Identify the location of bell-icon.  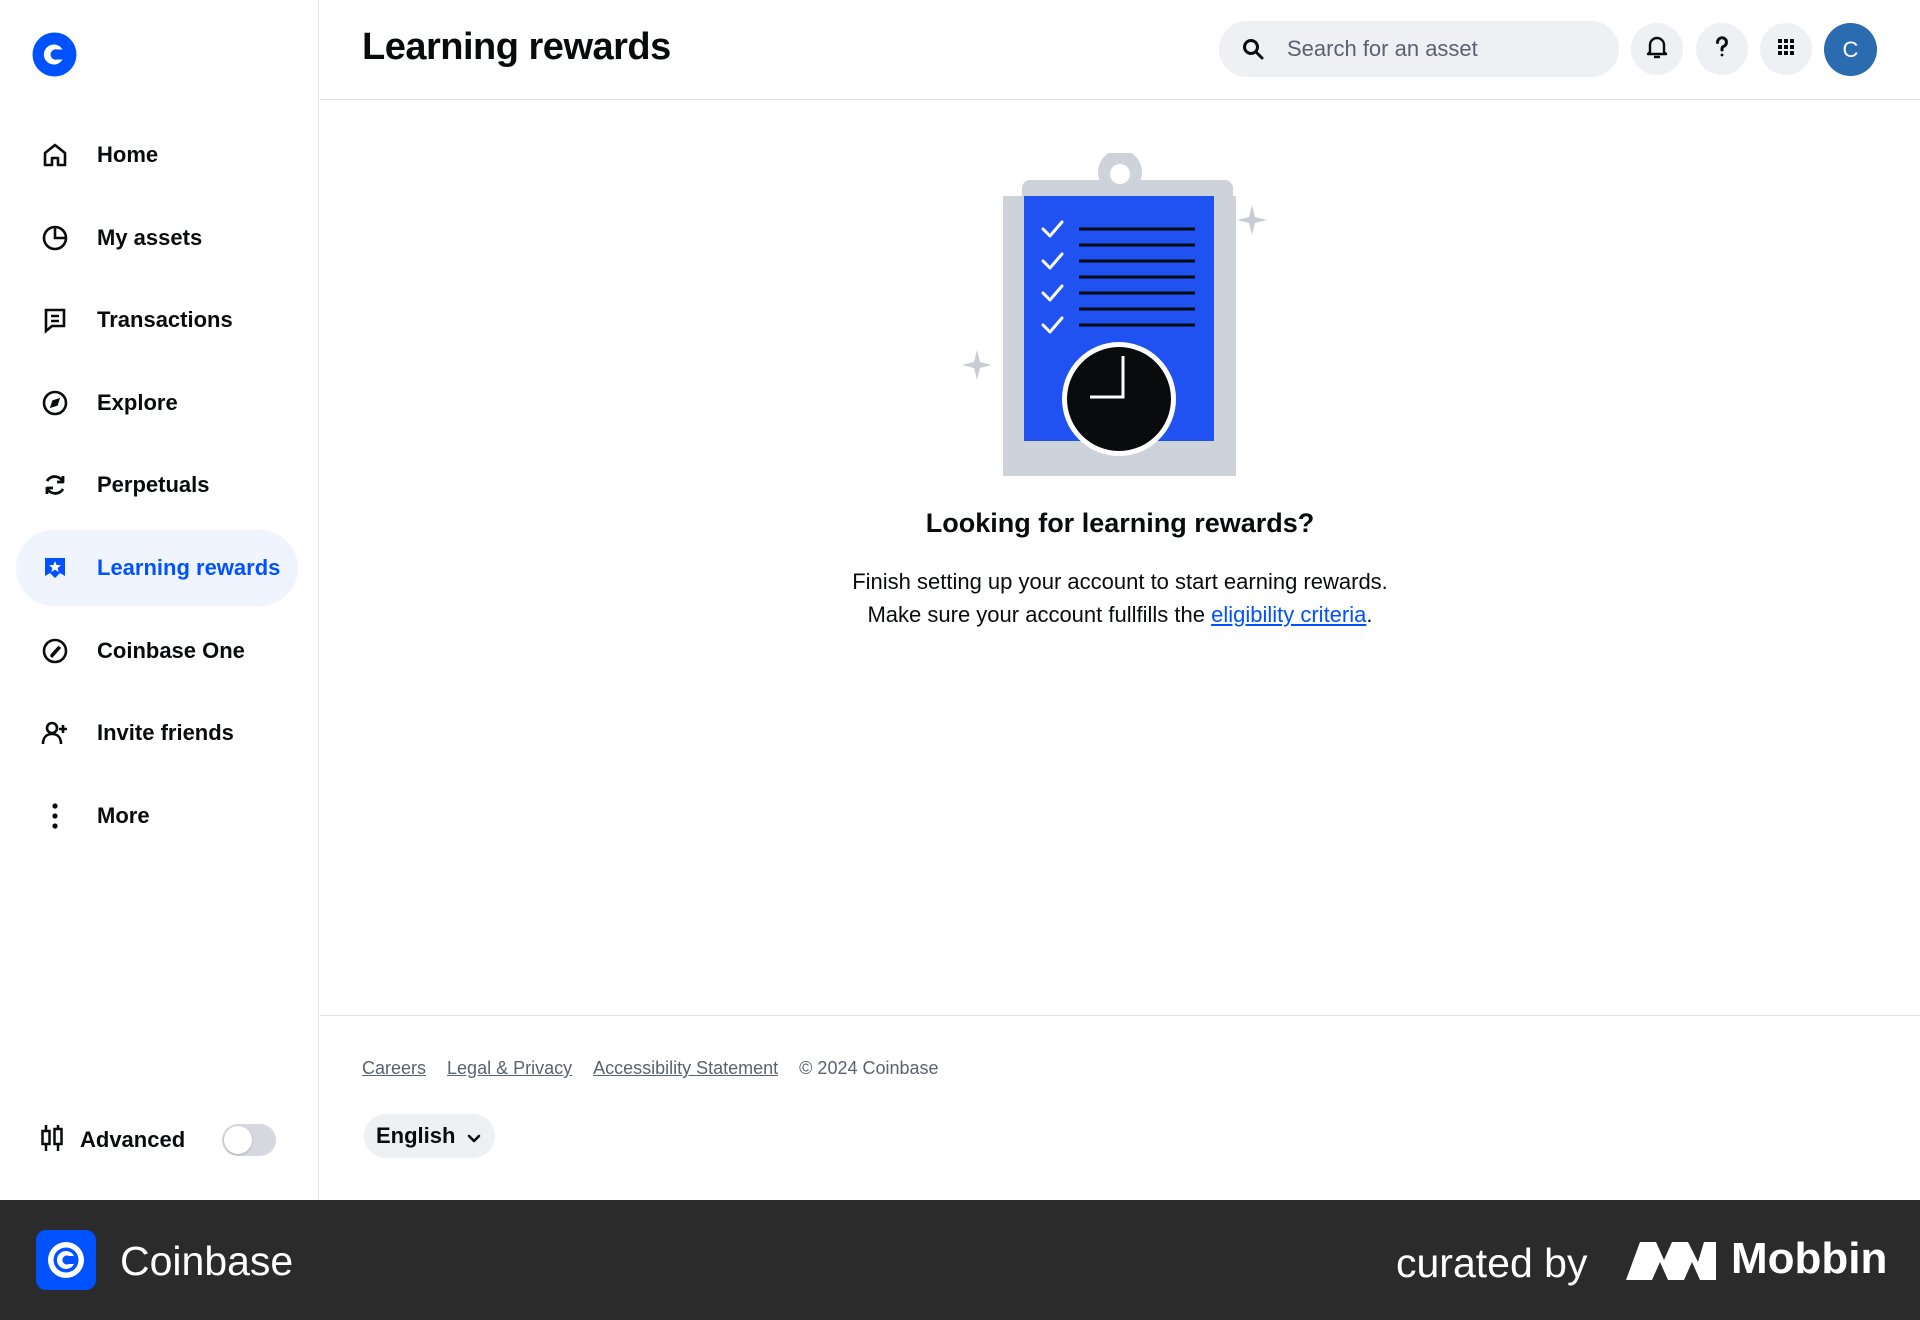
(1657, 49).